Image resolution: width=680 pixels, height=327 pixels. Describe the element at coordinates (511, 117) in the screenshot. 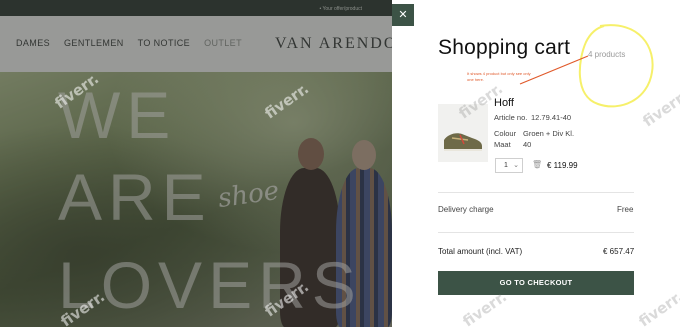

I see `article-label: Article no.` at that location.